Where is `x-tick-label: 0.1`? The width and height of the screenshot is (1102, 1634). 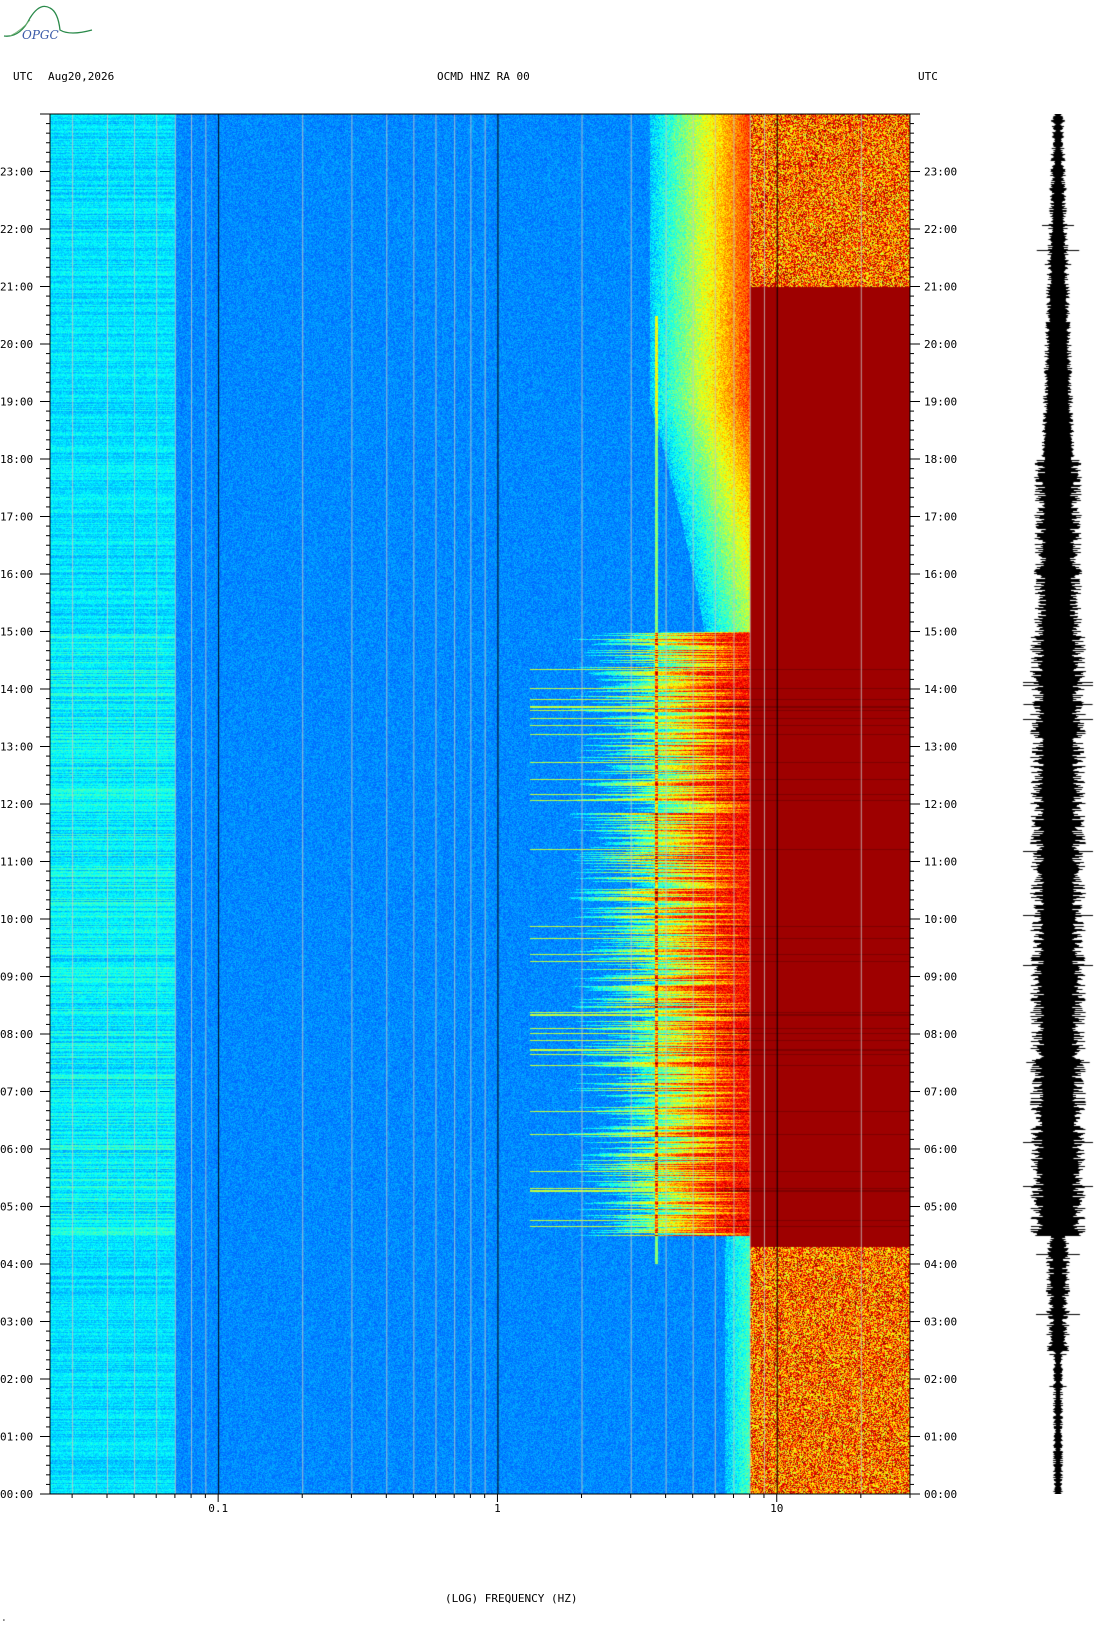 x-tick-label: 0.1 is located at coordinates (218, 1508).